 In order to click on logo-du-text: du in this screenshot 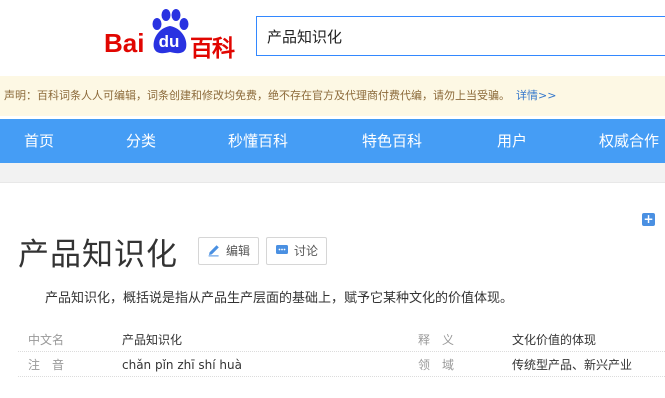, I will do `click(169, 41)`.